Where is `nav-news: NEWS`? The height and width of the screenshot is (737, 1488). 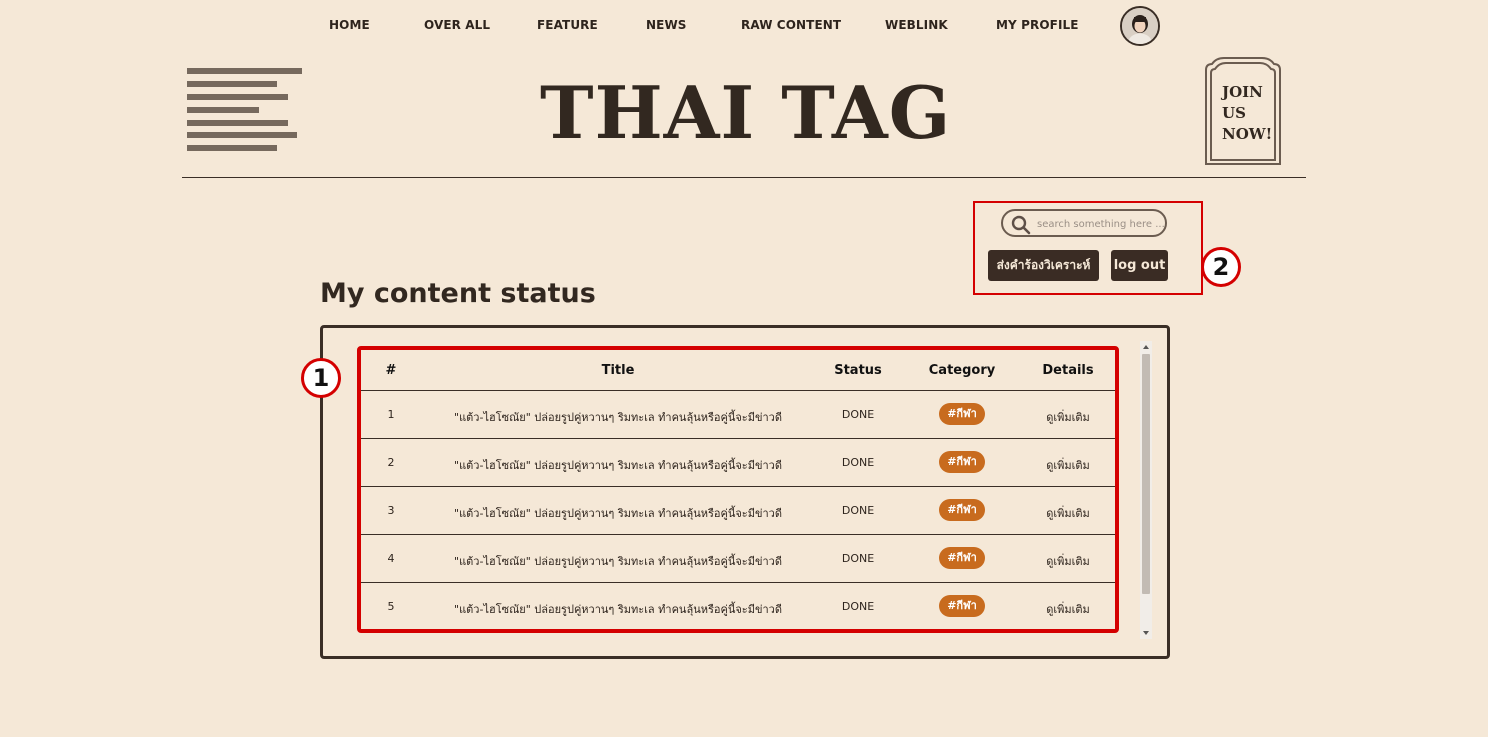
nav-news: NEWS is located at coordinates (666, 25).